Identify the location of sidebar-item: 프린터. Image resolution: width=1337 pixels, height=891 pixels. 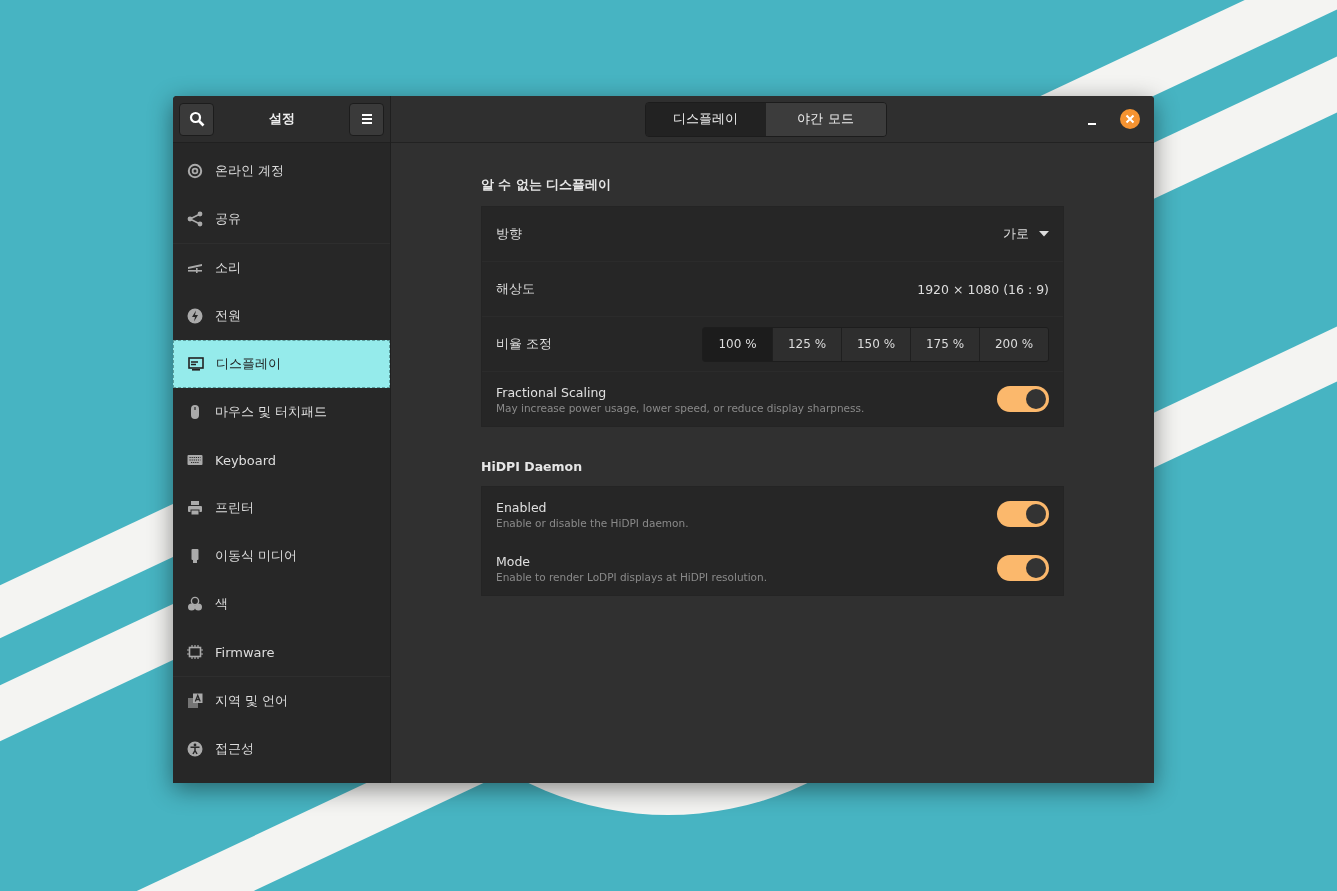
(281, 508).